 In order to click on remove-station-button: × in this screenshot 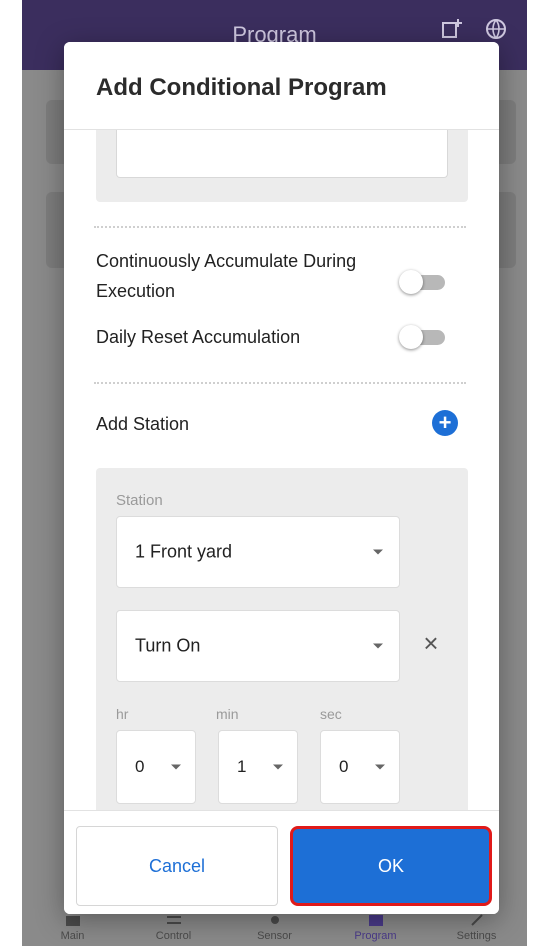, I will do `click(431, 643)`.